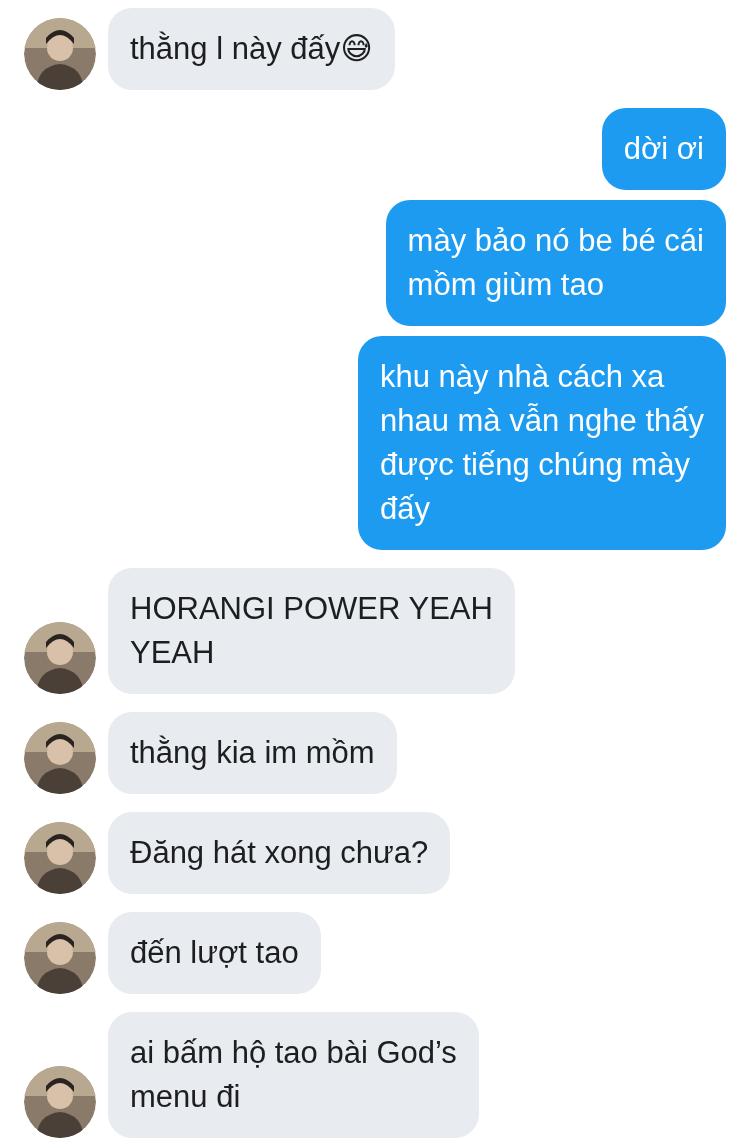  What do you see at coordinates (555, 263) in the screenshot?
I see `sent-message: mày bảo nó be bé cái mồm giùm tao` at bounding box center [555, 263].